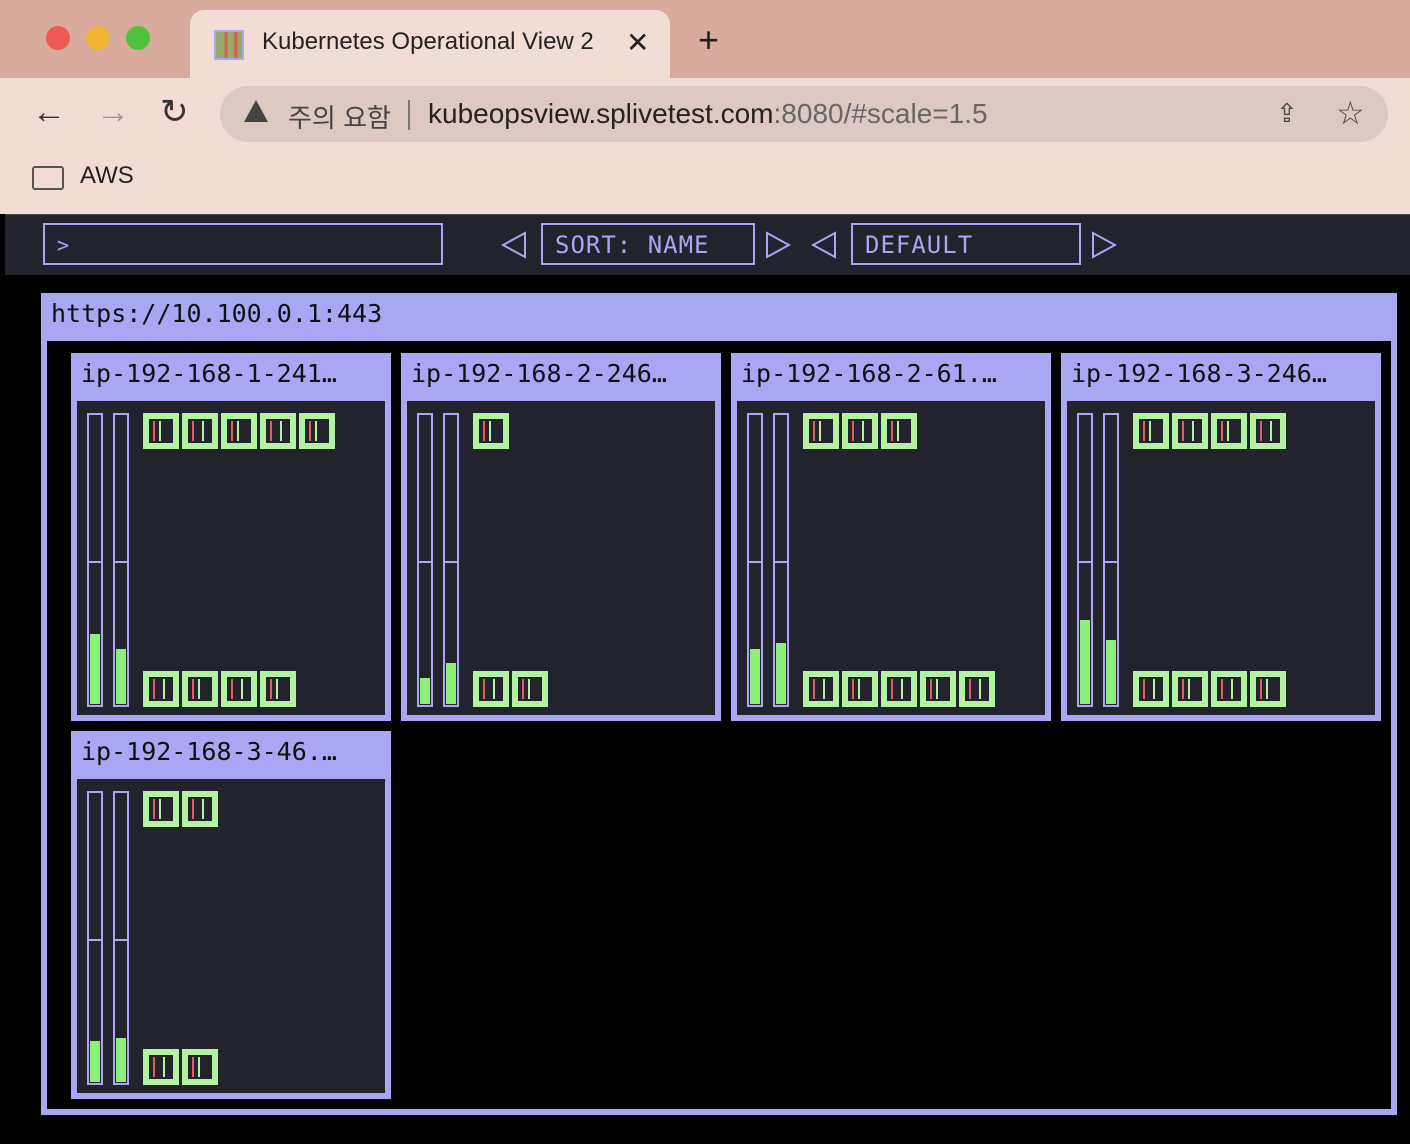  Describe the element at coordinates (778, 245) in the screenshot. I see `sort-next-icon` at that location.